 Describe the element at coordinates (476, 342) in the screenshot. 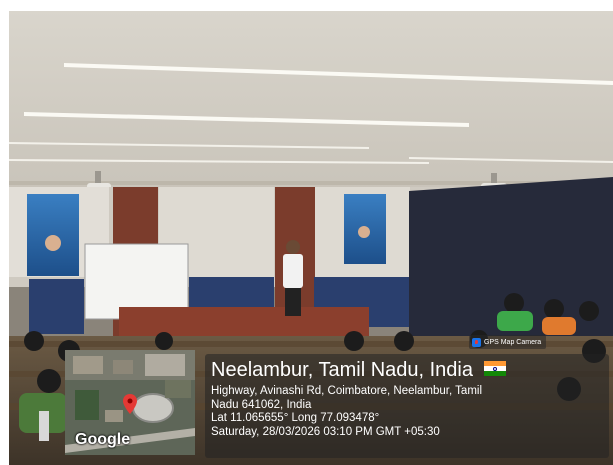

I see `gps-map-camera-icon` at that location.